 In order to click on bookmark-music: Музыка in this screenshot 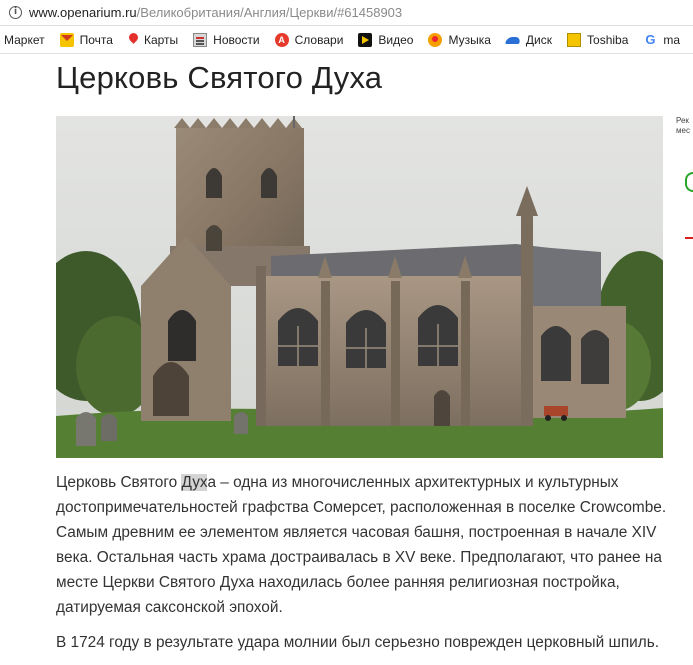, I will do `click(459, 40)`.